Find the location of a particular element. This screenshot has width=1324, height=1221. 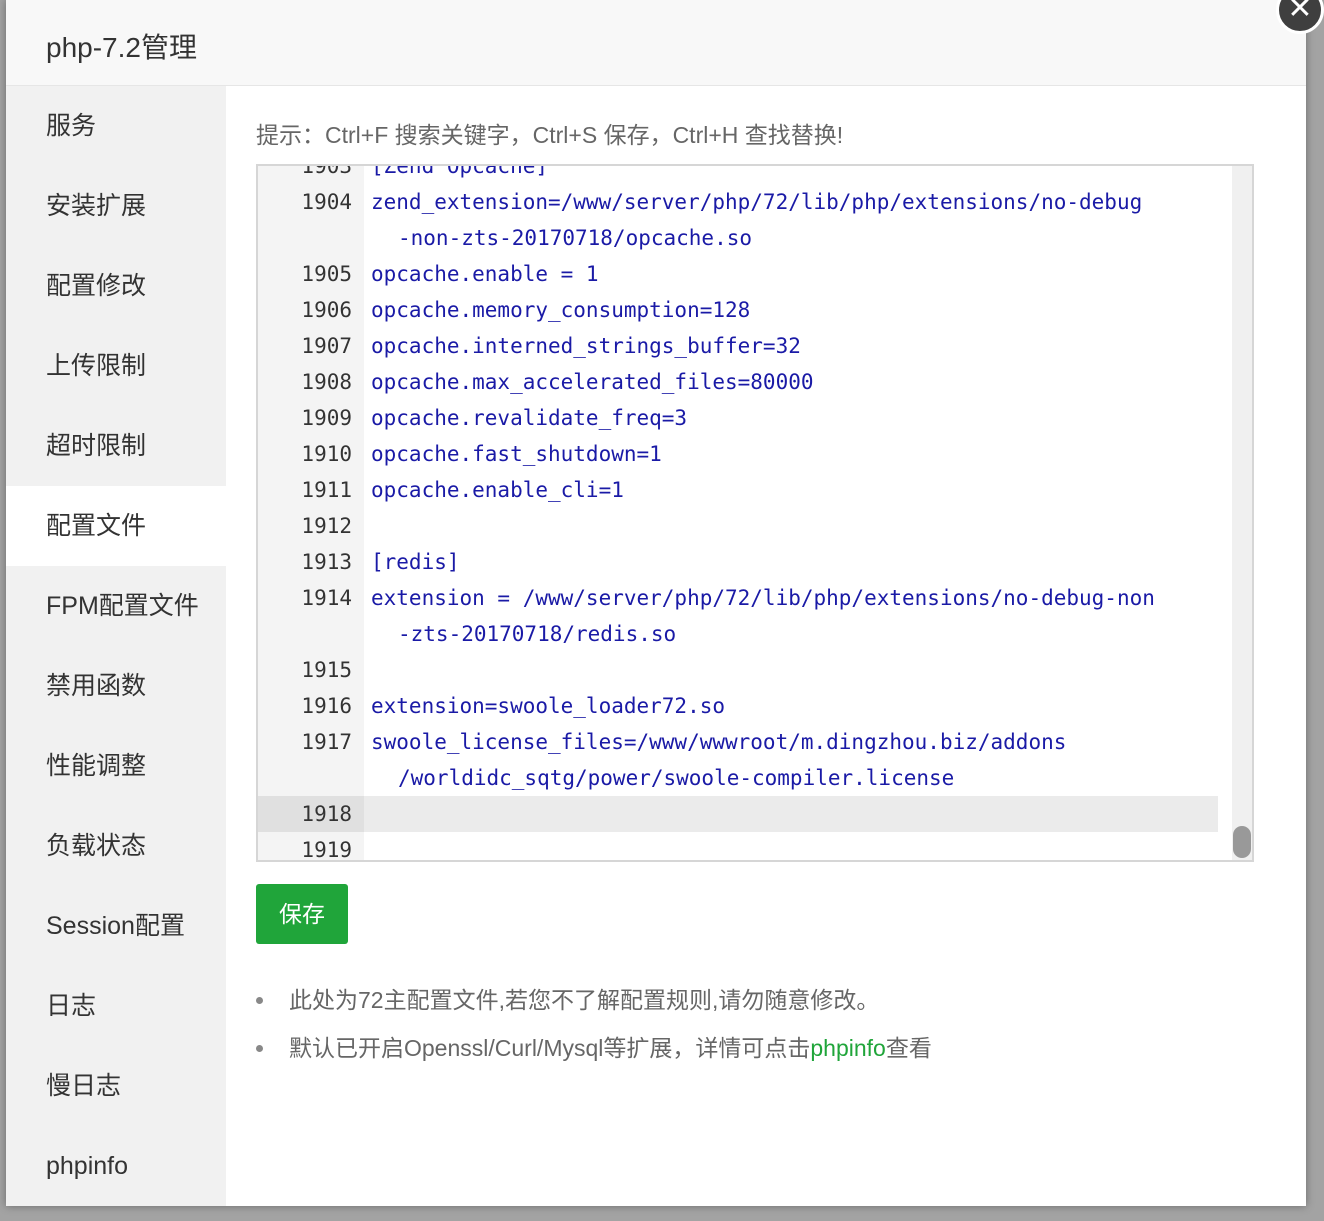

code-line: 1916 extension=swoole_loader72.so is located at coordinates (738, 706).